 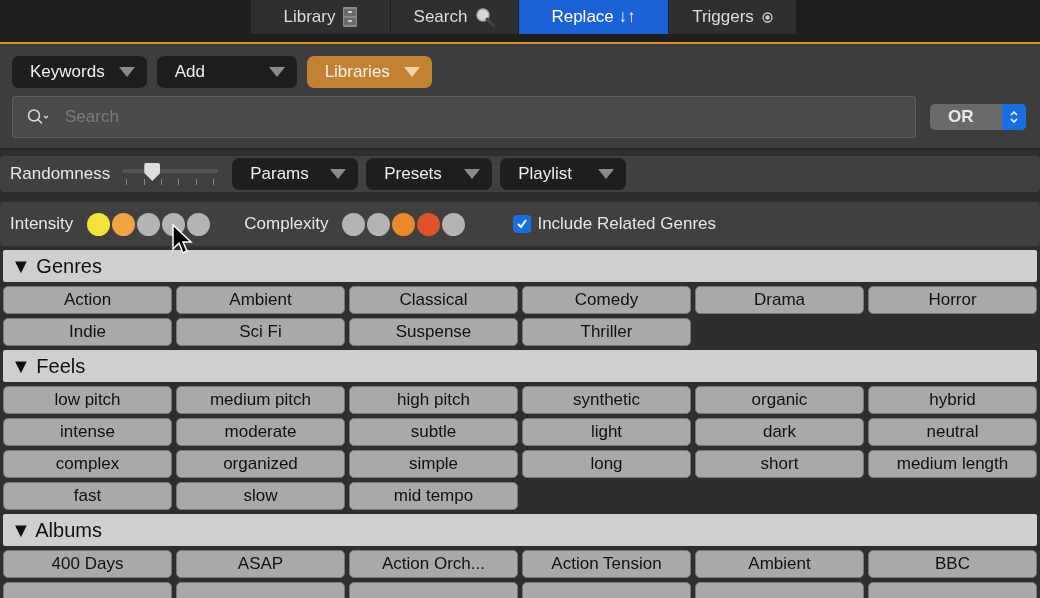 What do you see at coordinates (87, 332) in the screenshot?
I see `tag-button: Indie` at bounding box center [87, 332].